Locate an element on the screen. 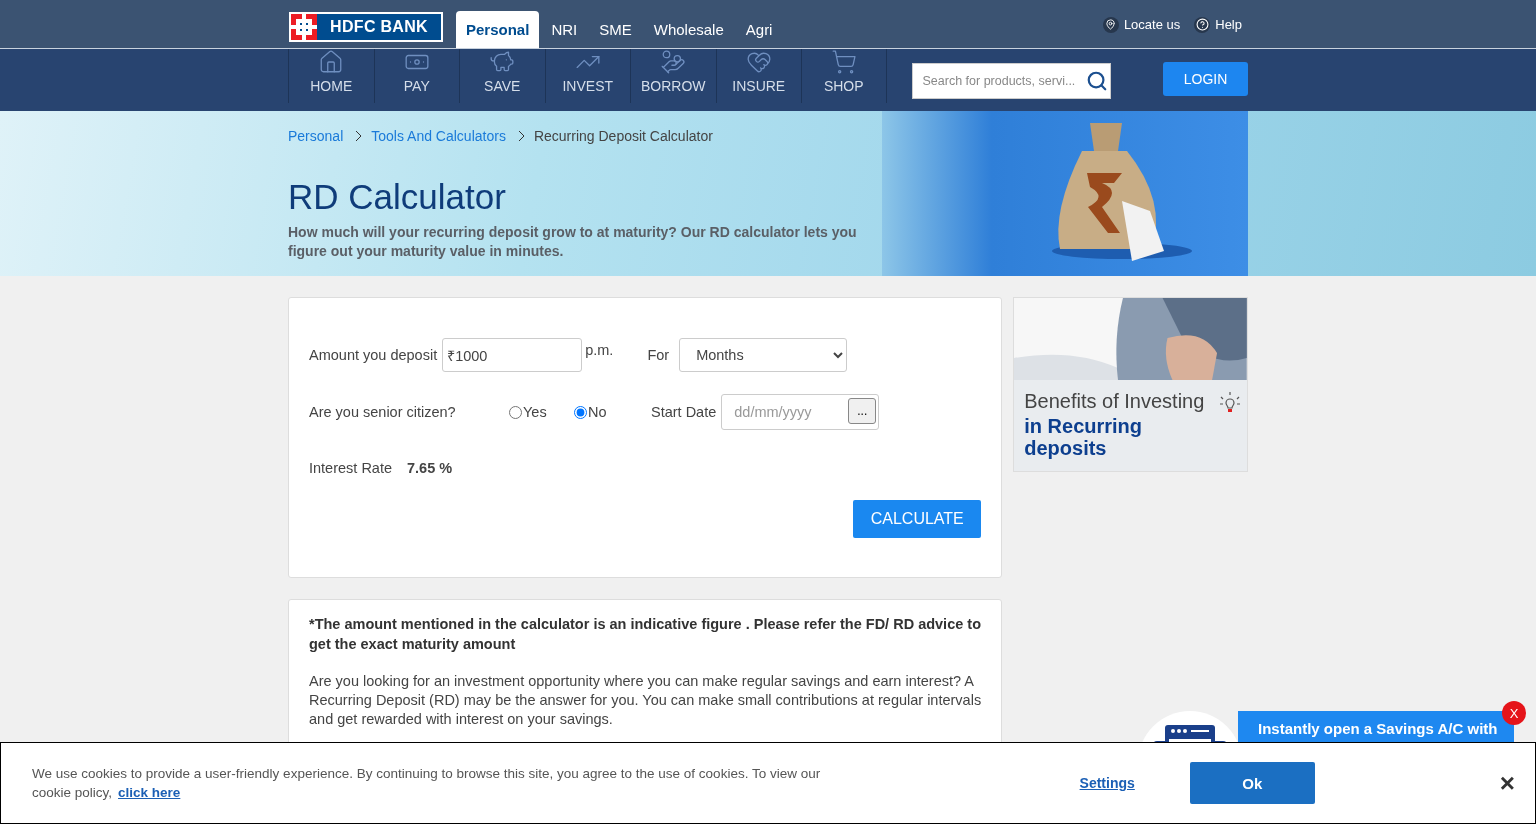  breadcrumb-link: Personal is located at coordinates (316, 136).